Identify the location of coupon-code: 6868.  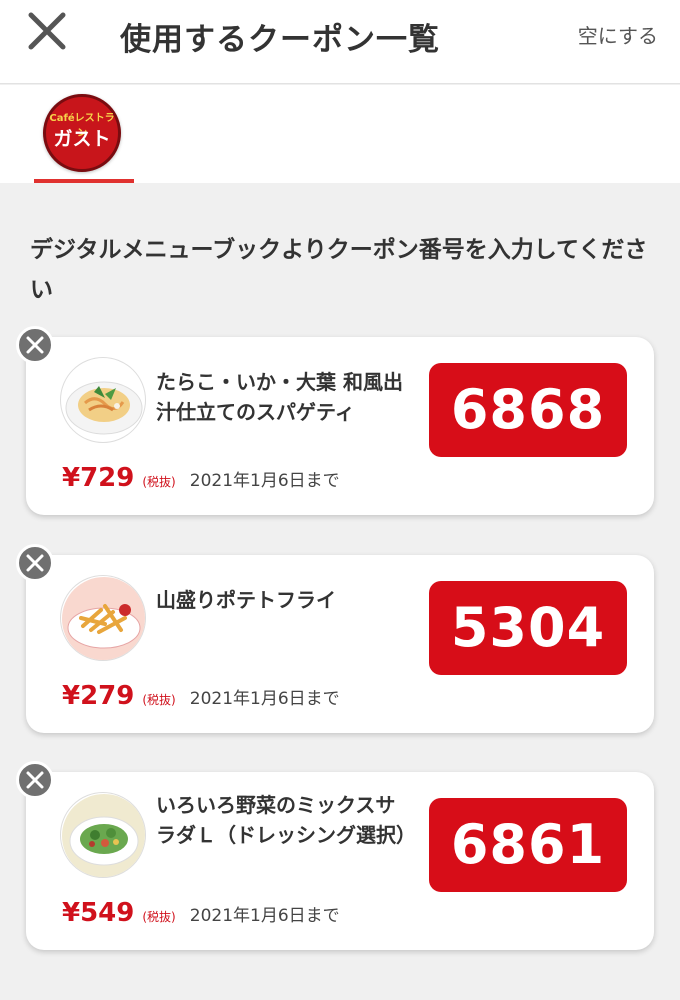
(528, 410).